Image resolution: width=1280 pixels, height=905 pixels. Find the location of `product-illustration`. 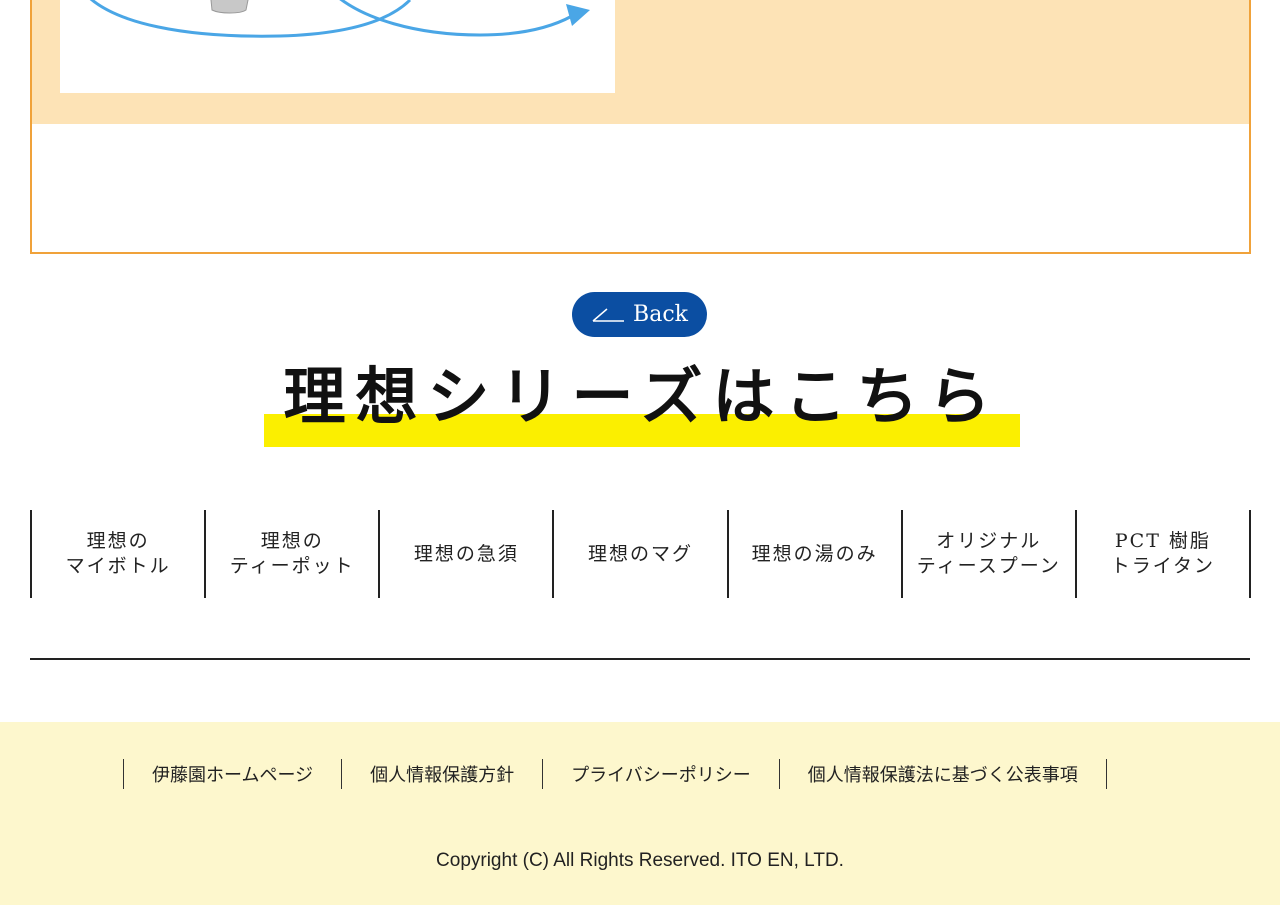

product-illustration is located at coordinates (337, 46).